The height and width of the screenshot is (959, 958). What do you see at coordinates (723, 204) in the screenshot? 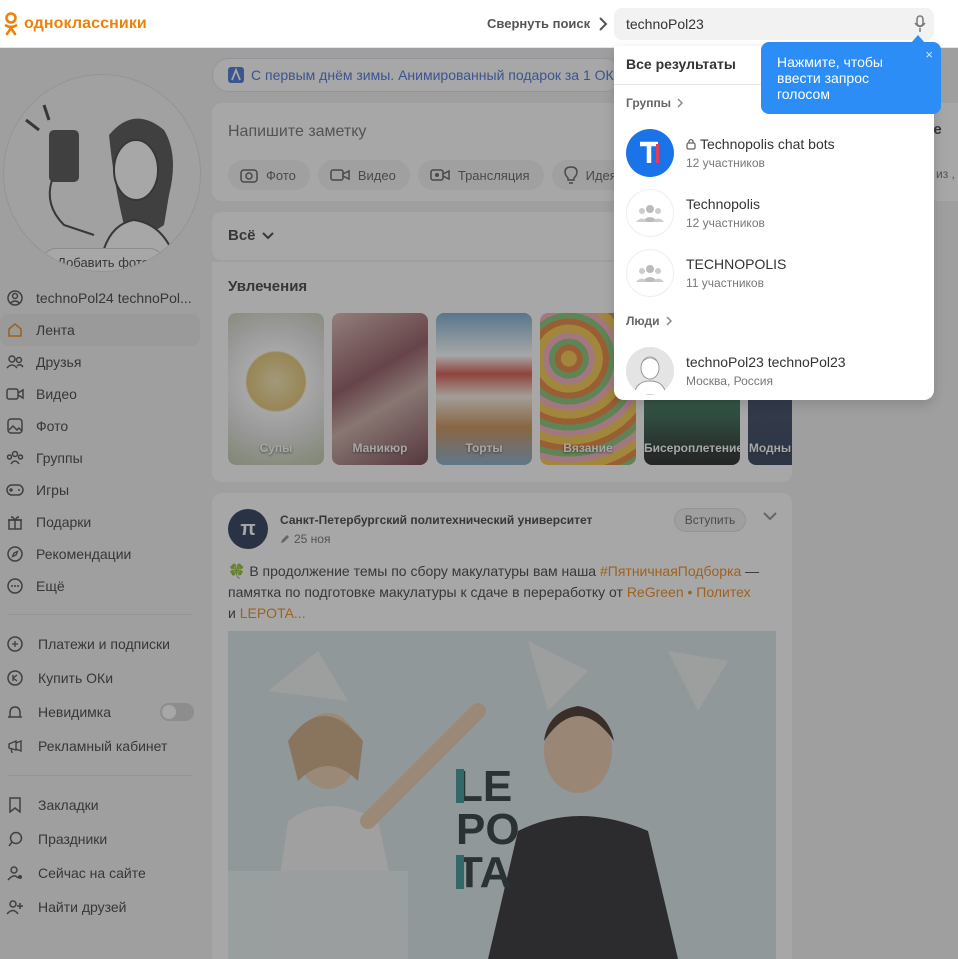
I see `group-name-text: Technopolis` at bounding box center [723, 204].